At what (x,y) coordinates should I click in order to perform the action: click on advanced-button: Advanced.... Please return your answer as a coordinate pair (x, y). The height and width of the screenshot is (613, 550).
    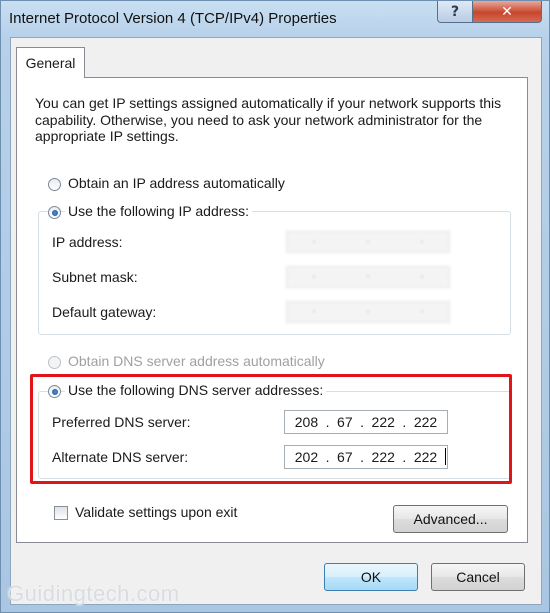
    Looking at the image, I should click on (450, 519).